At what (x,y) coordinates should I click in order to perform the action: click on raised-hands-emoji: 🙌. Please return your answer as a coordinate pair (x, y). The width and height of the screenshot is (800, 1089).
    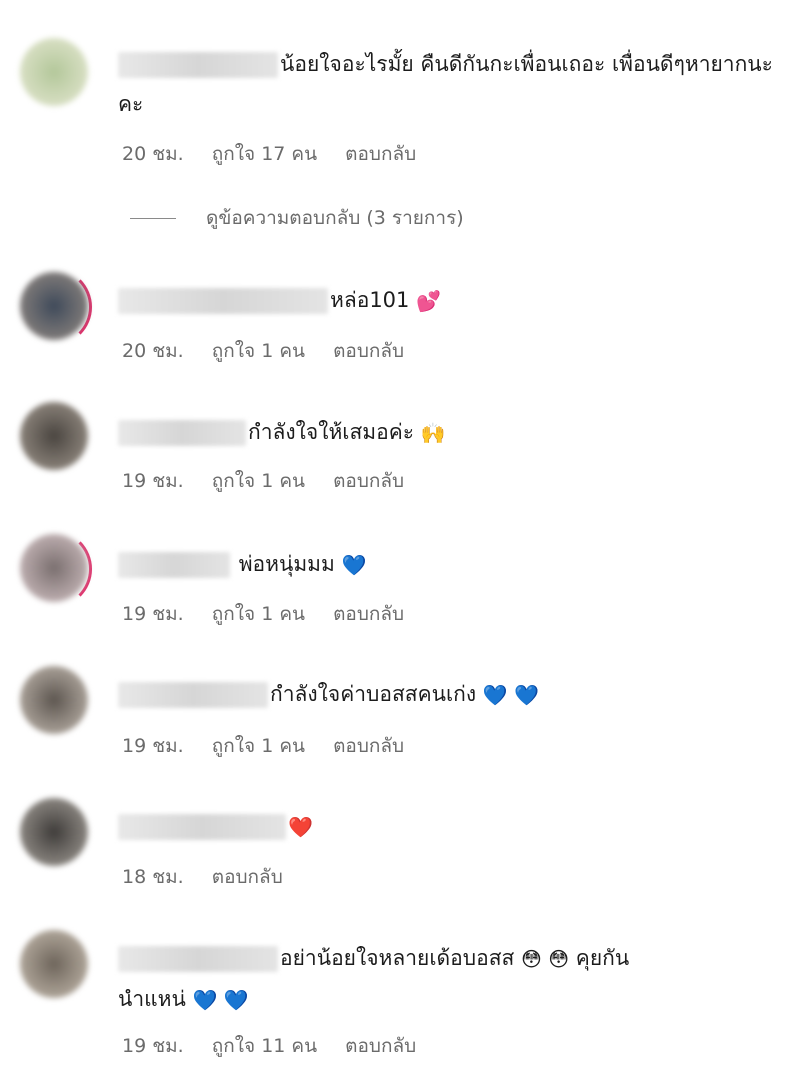
    Looking at the image, I should click on (433, 433).